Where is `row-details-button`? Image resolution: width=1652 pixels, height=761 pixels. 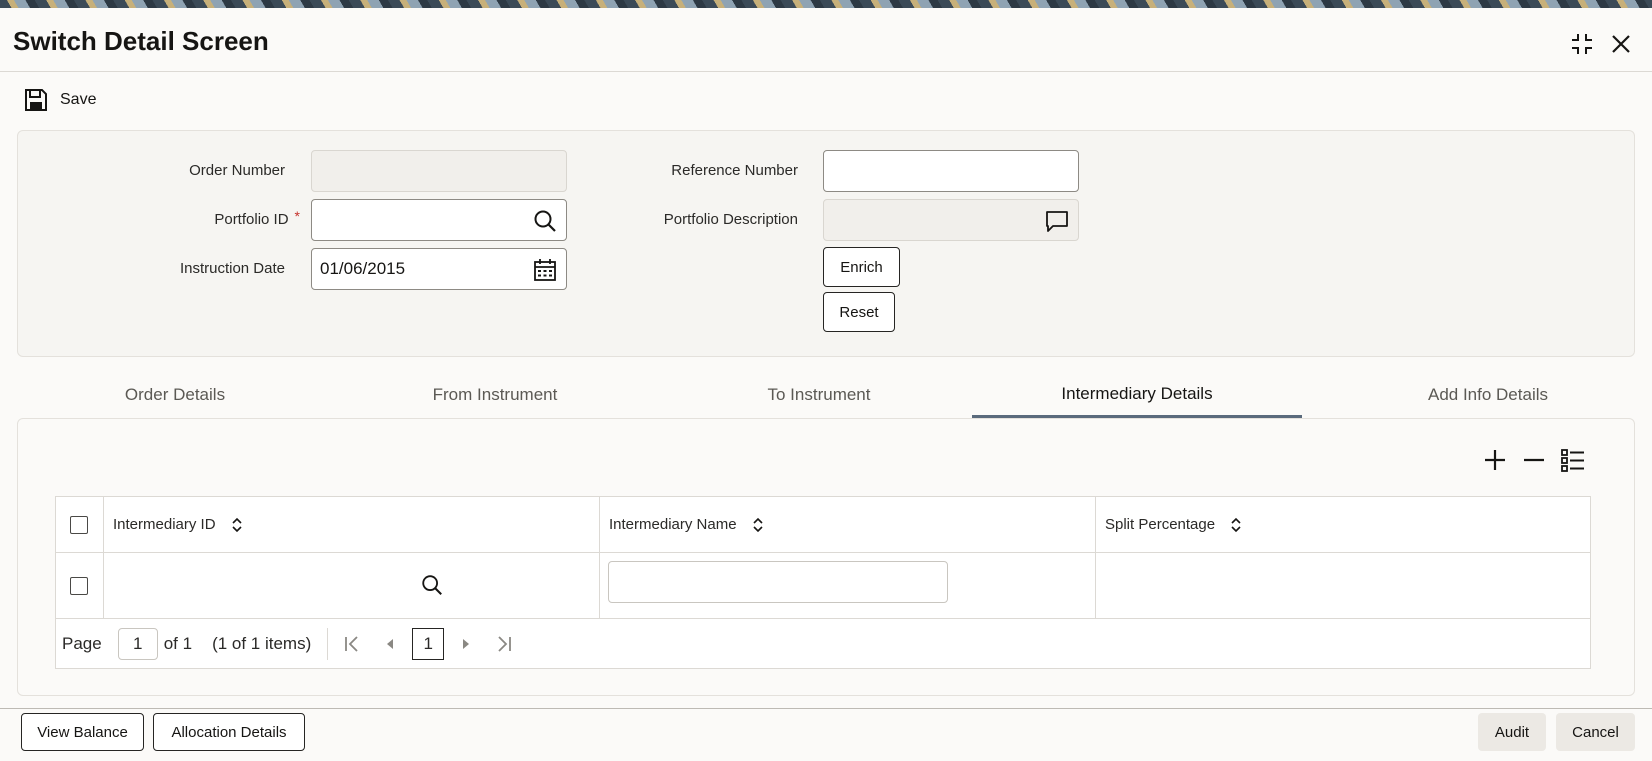 row-details-button is located at coordinates (1573, 460).